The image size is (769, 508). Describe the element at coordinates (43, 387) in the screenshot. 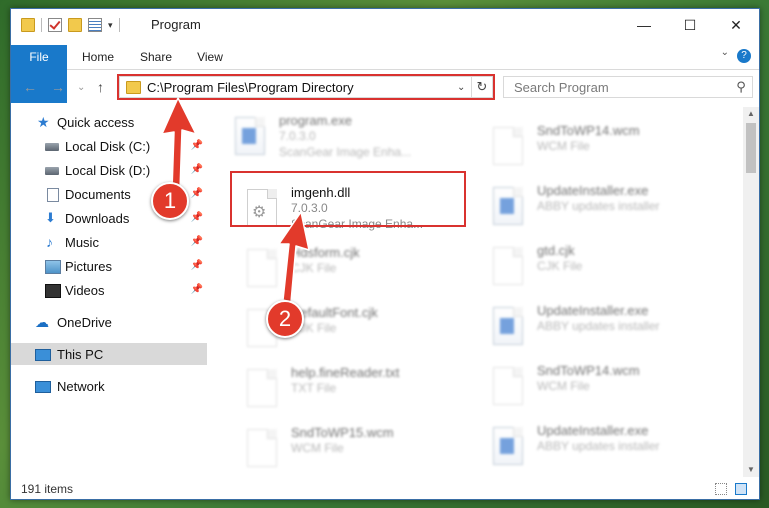

I see `network-icon` at that location.